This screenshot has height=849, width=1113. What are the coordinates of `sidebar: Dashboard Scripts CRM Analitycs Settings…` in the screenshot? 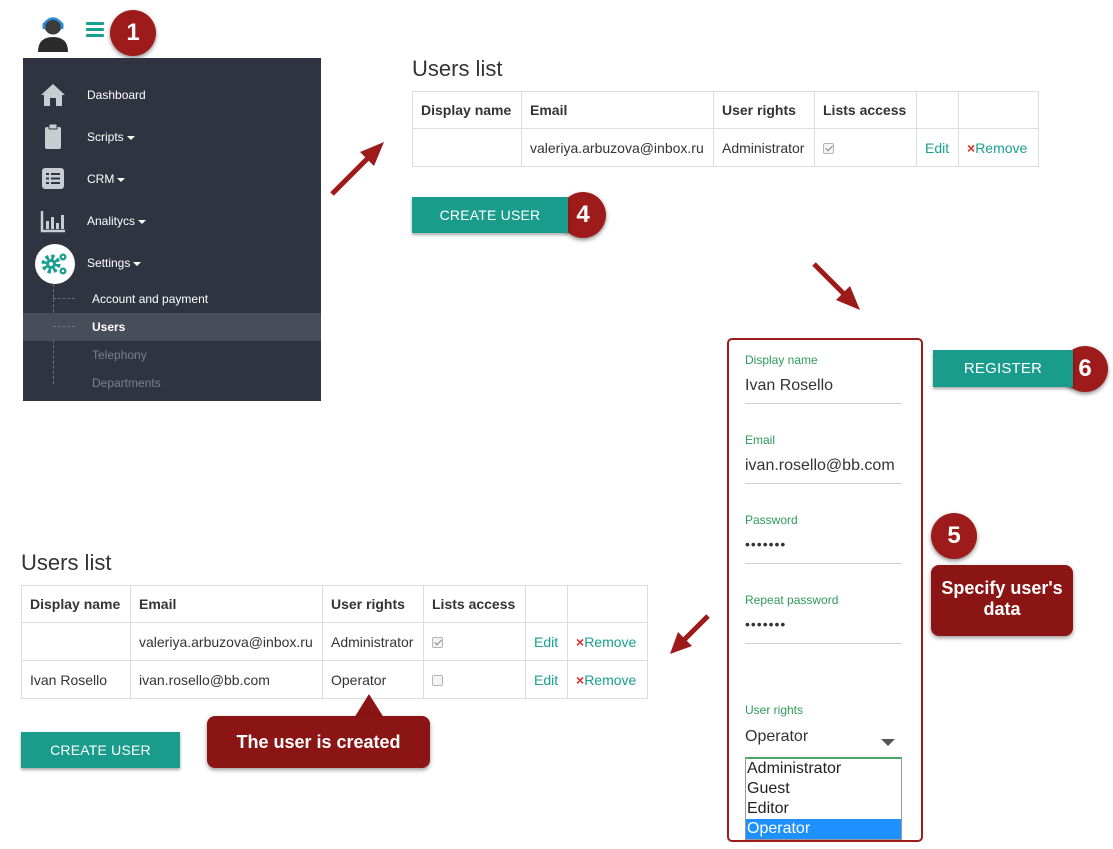 It's located at (172, 229).